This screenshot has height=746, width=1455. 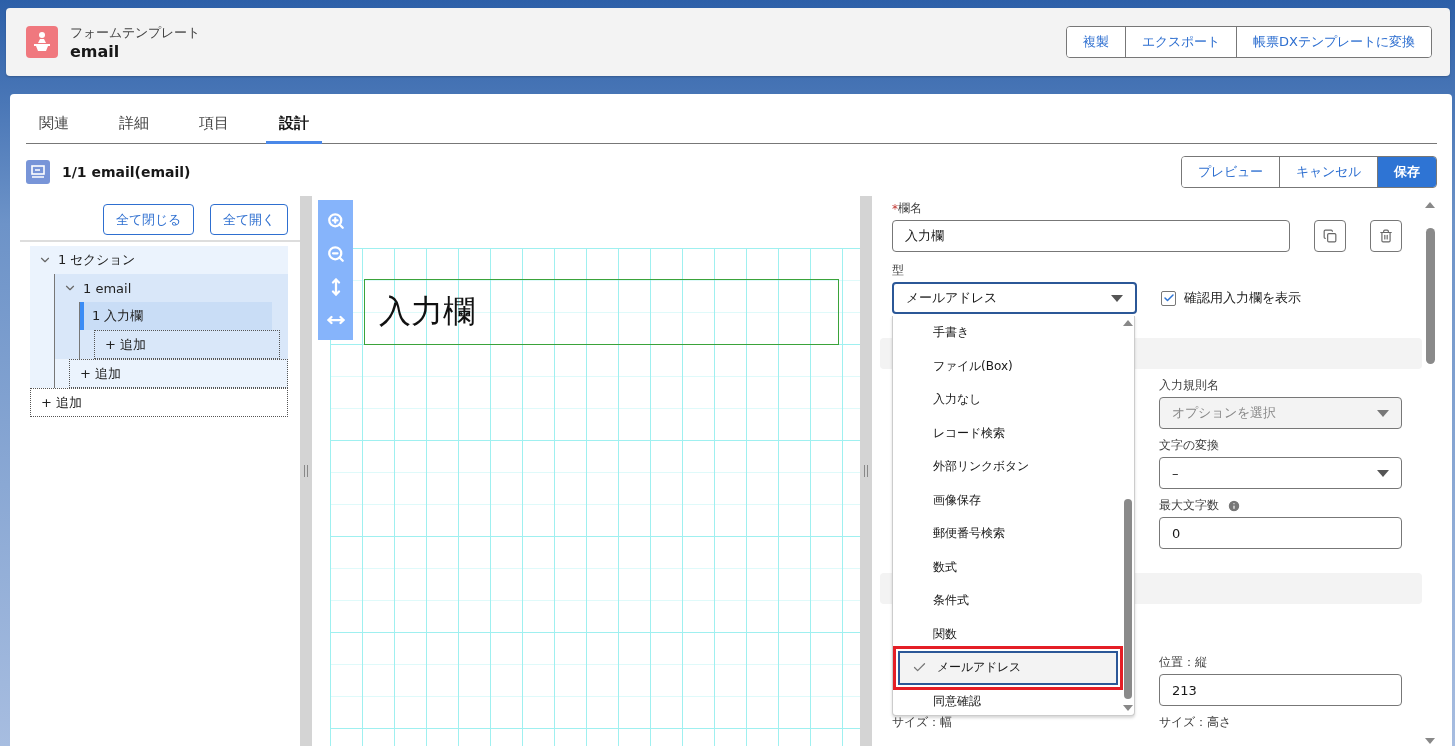 What do you see at coordinates (1014, 298) in the screenshot?
I see `select-field: メールアドレス` at bounding box center [1014, 298].